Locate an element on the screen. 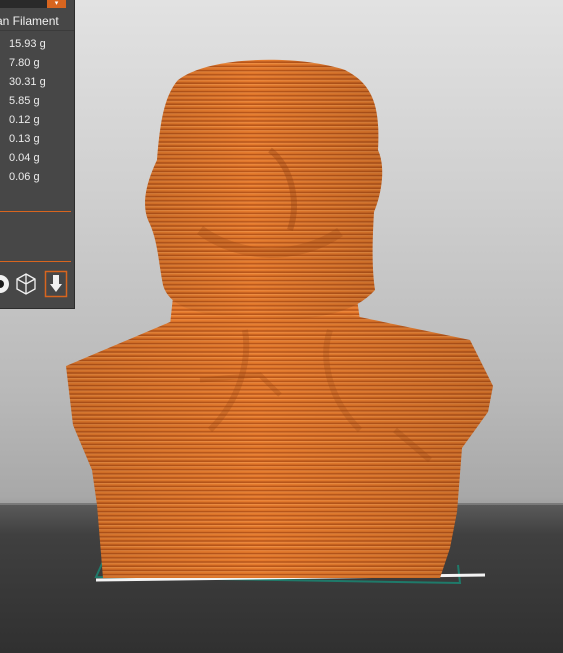  cube-wireframe-icon is located at coordinates (26, 284).